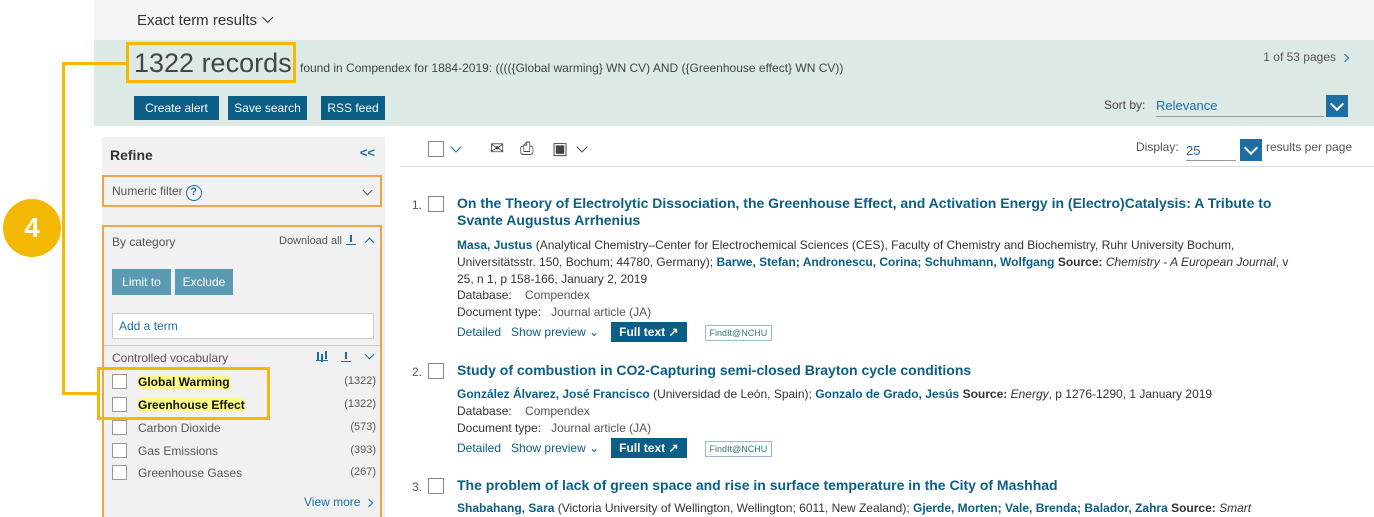  I want to click on results-per-page-label: results per page, so click(1309, 147).